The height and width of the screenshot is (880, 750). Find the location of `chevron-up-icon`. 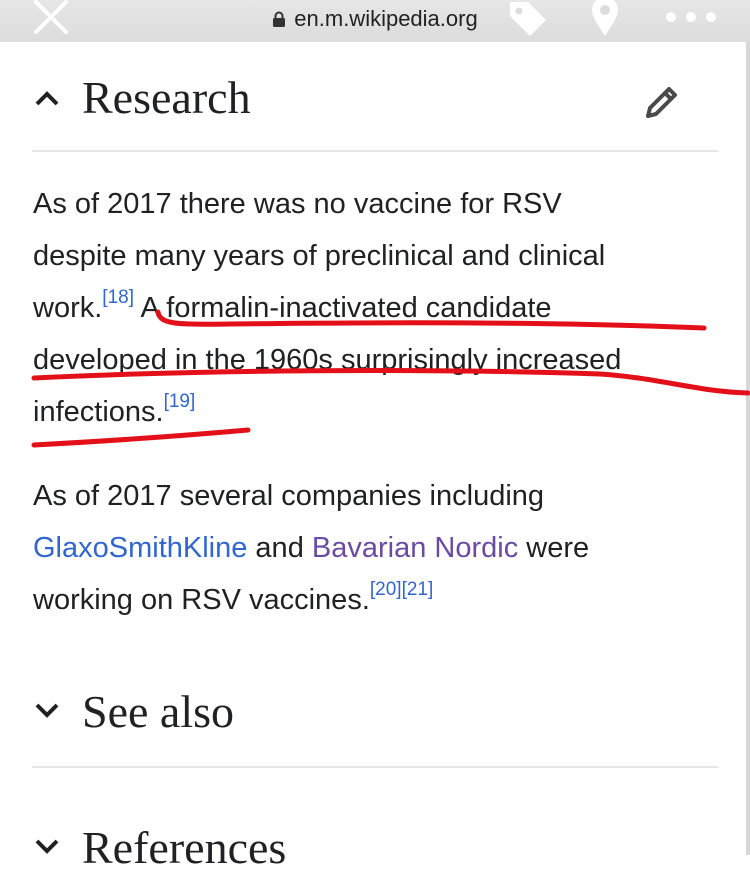

chevron-up-icon is located at coordinates (47, 98).